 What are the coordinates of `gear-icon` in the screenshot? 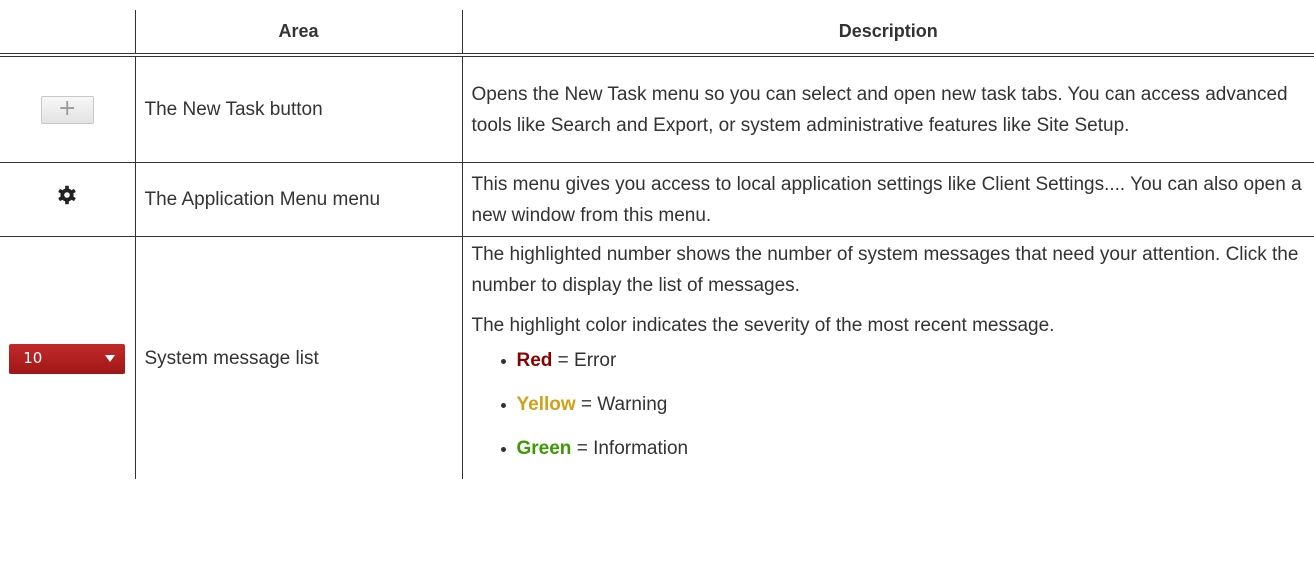 It's located at (67, 199).